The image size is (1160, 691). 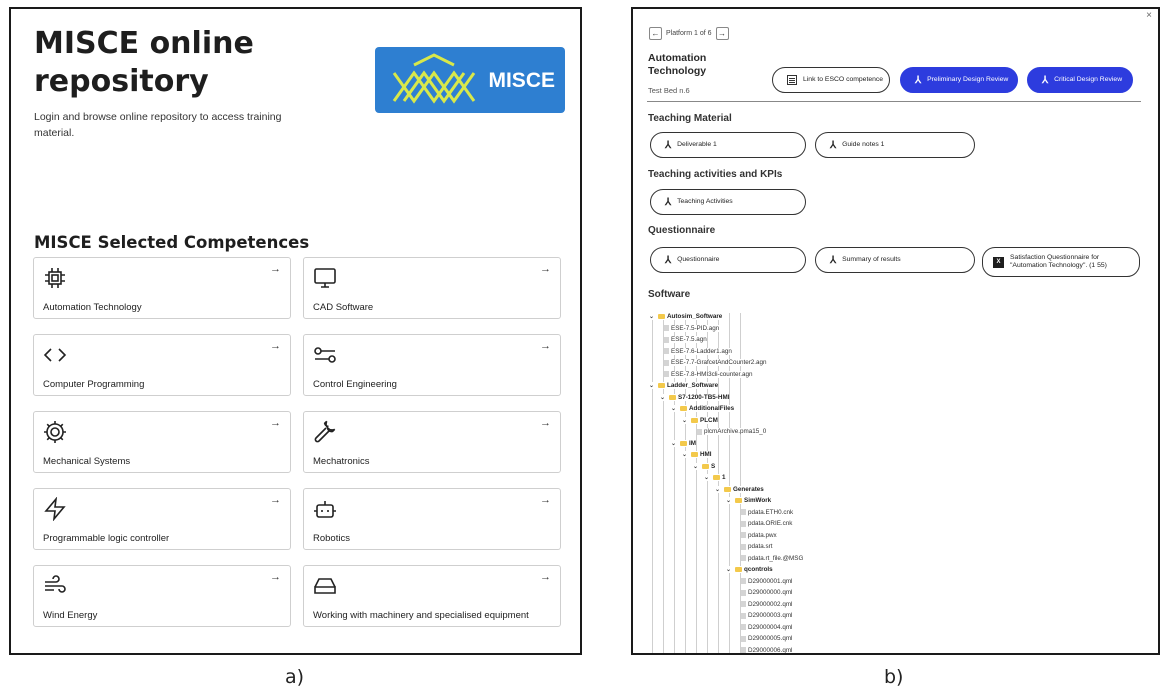 What do you see at coordinates (704, 466) in the screenshot?
I see `tree-folder: ⌄ S` at bounding box center [704, 466].